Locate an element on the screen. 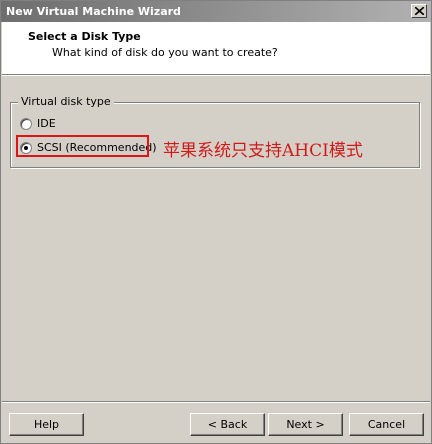 This screenshot has width=432, height=444. back-button: < Back is located at coordinates (227, 424).